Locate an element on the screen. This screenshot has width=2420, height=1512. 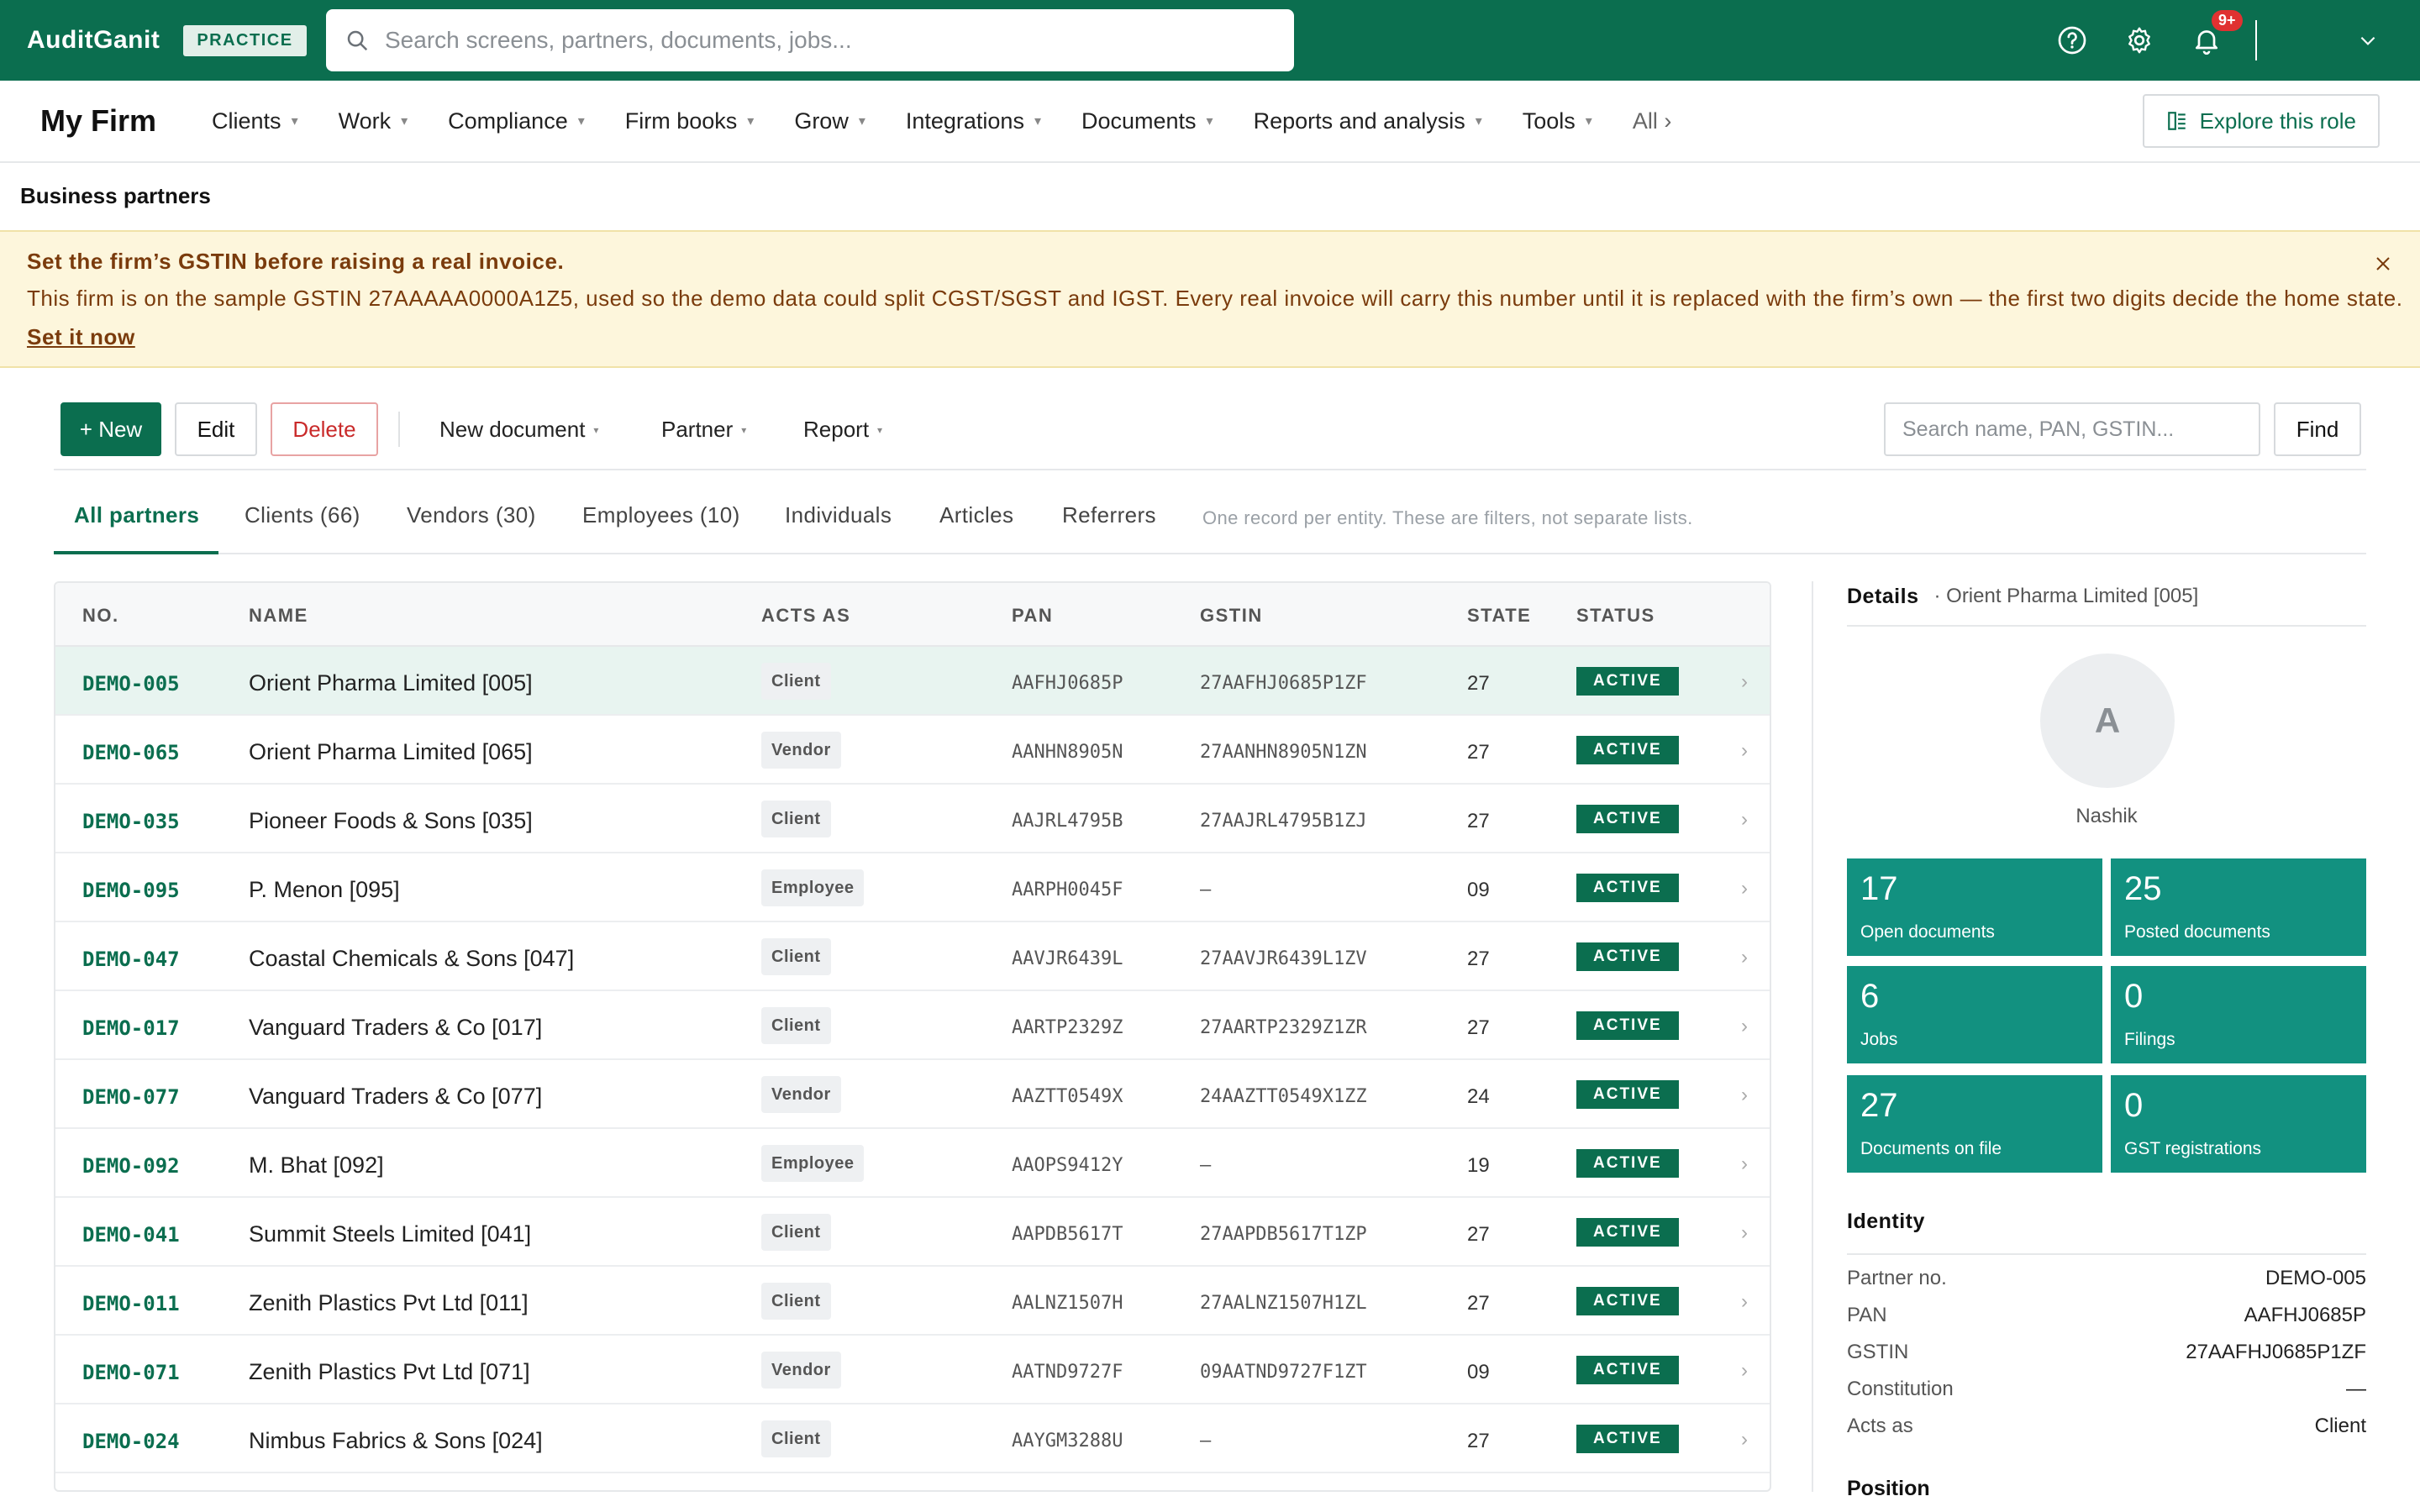
partner-number: DEMO-077 is located at coordinates (131, 1097).